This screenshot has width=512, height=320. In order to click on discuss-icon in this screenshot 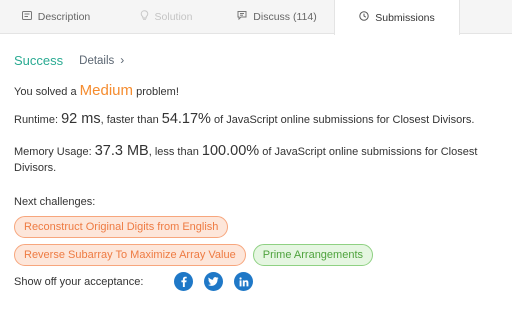, I will do `click(242, 17)`.